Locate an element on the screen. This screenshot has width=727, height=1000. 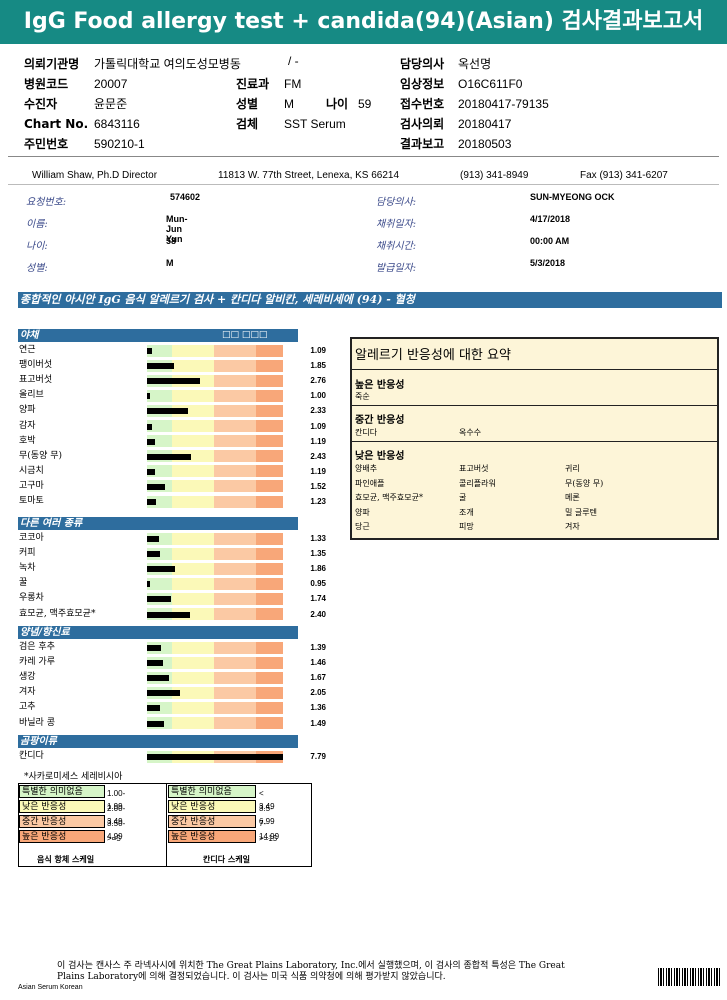
lab-divider is located at coordinates (363, 184).